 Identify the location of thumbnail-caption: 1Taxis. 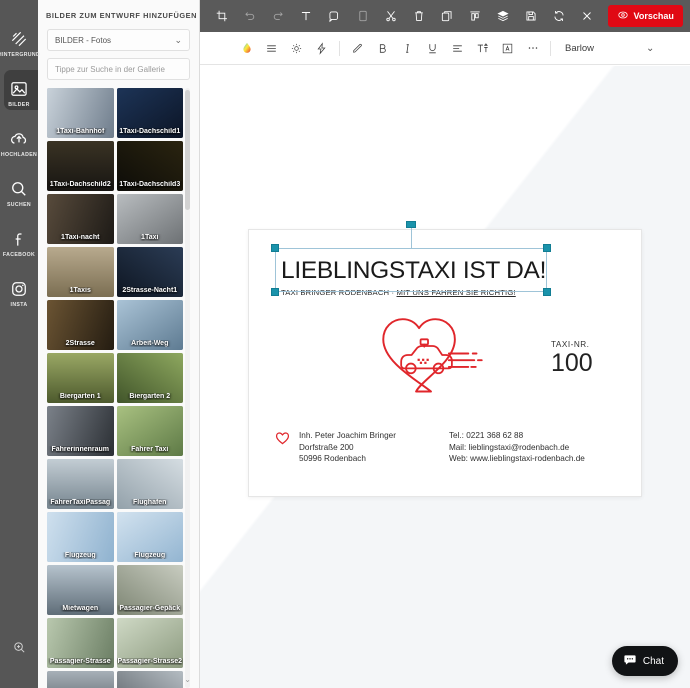
(80, 290).